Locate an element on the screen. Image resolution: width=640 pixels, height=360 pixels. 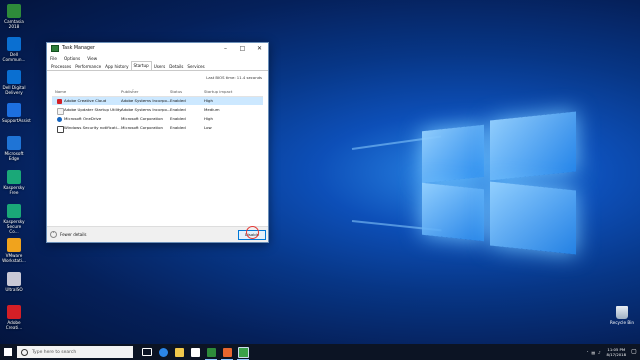
dell-digital-delivery-icon is located at coordinates (14, 77).